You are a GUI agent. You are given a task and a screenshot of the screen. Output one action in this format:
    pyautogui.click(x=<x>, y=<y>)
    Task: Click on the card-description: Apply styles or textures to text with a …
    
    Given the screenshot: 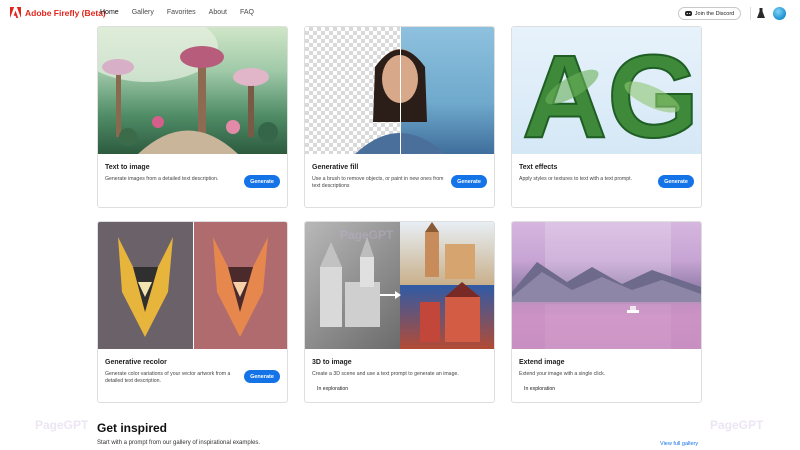 What is the action you would take?
    pyautogui.click(x=576, y=179)
    